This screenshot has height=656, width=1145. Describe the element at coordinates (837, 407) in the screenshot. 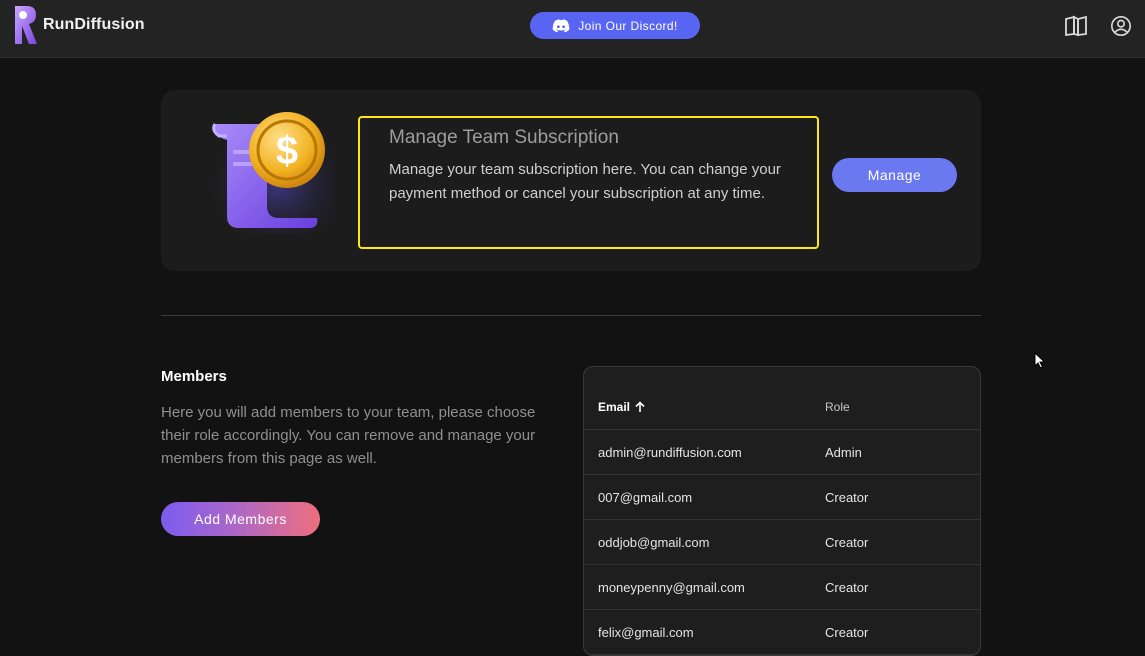

I see `role-column-label: Role` at that location.